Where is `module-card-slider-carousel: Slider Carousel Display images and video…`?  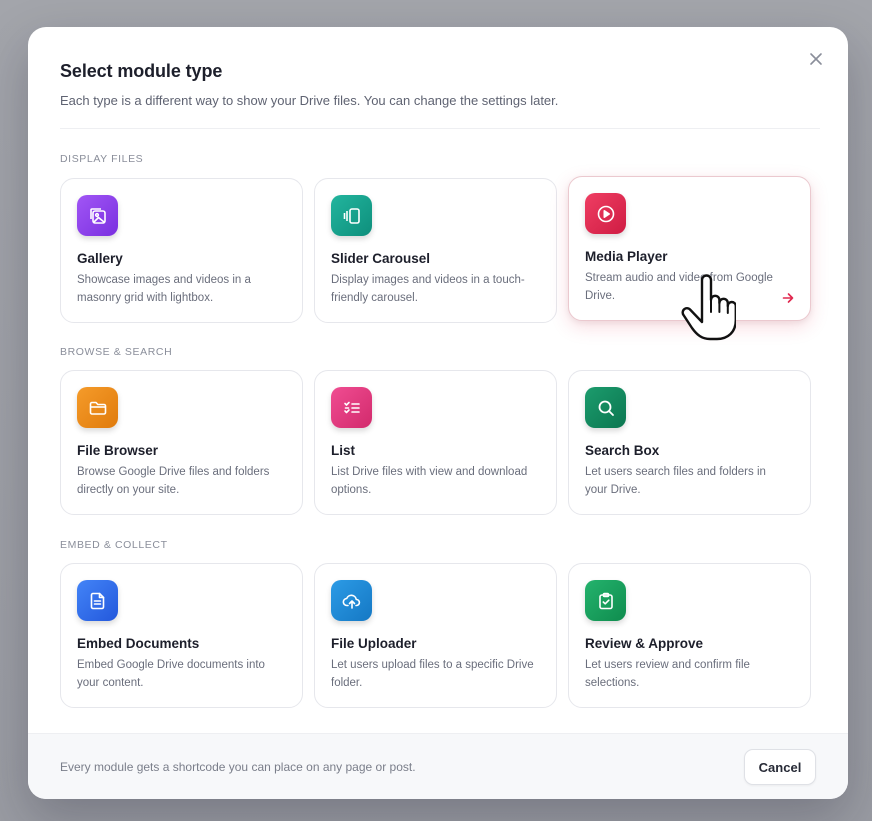 module-card-slider-carousel: Slider Carousel Display images and video… is located at coordinates (435, 250).